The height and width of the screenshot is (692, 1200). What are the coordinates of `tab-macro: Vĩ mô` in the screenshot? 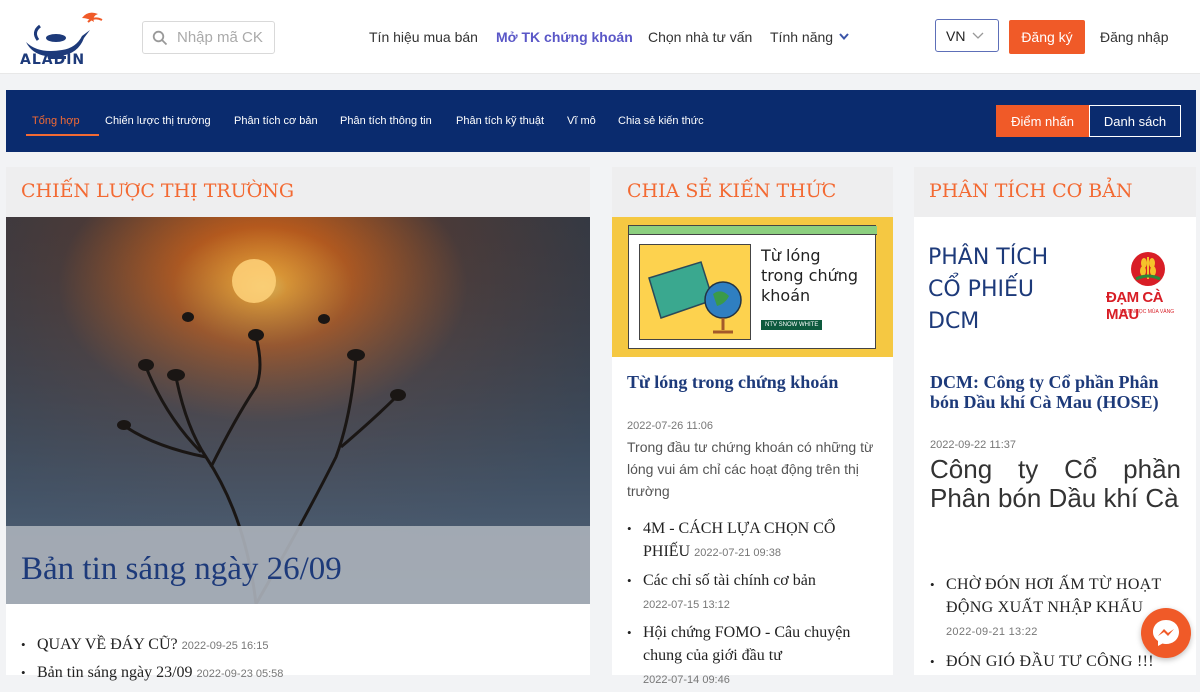 It's located at (581, 121).